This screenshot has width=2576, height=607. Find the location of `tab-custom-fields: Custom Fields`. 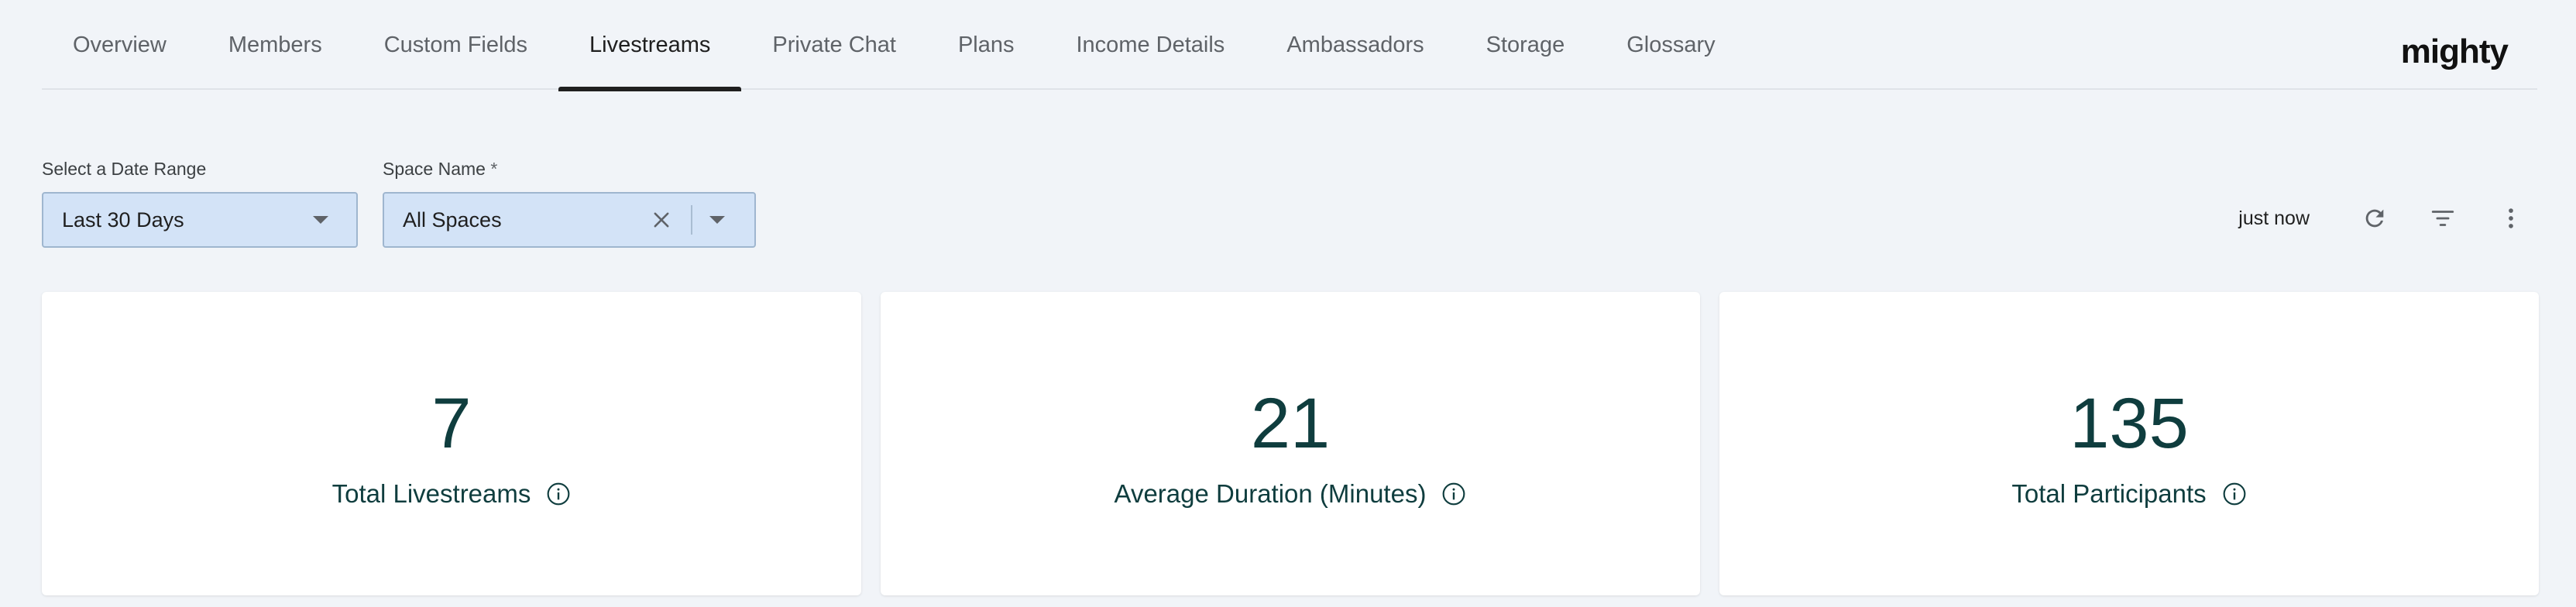

tab-custom-fields: Custom Fields is located at coordinates (455, 45).